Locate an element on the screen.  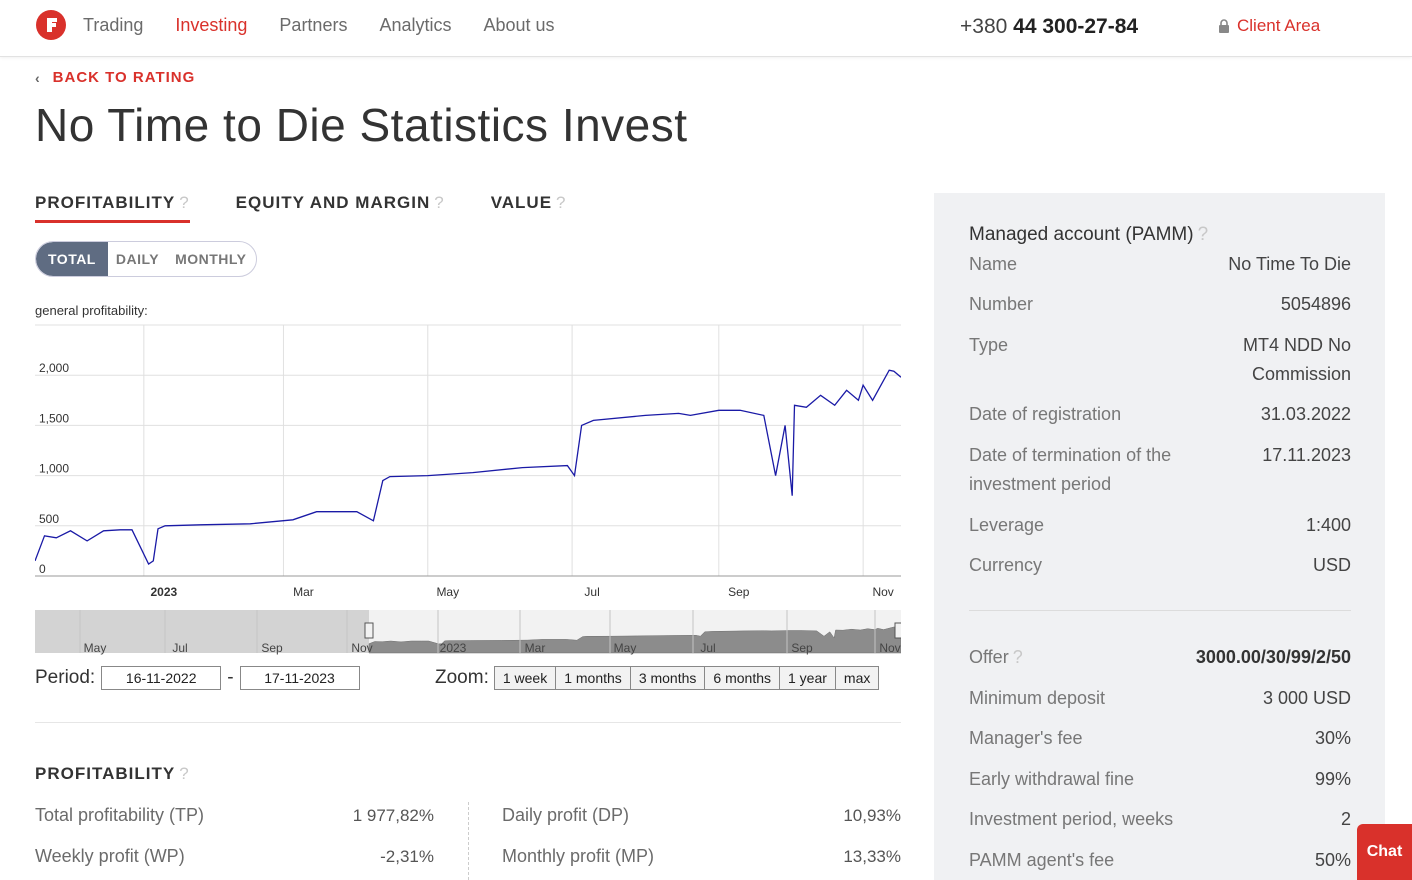
nav-trading: Trading is located at coordinates (113, 25).